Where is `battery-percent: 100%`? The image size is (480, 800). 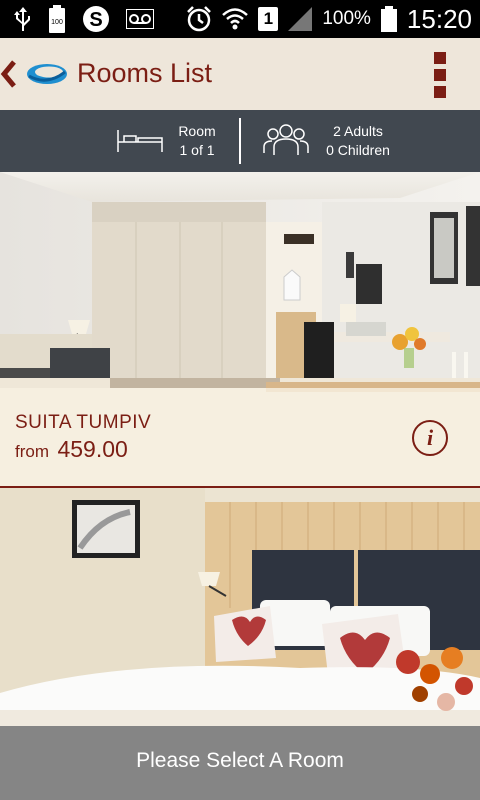
battery-percent: 100% is located at coordinates (346, 18).